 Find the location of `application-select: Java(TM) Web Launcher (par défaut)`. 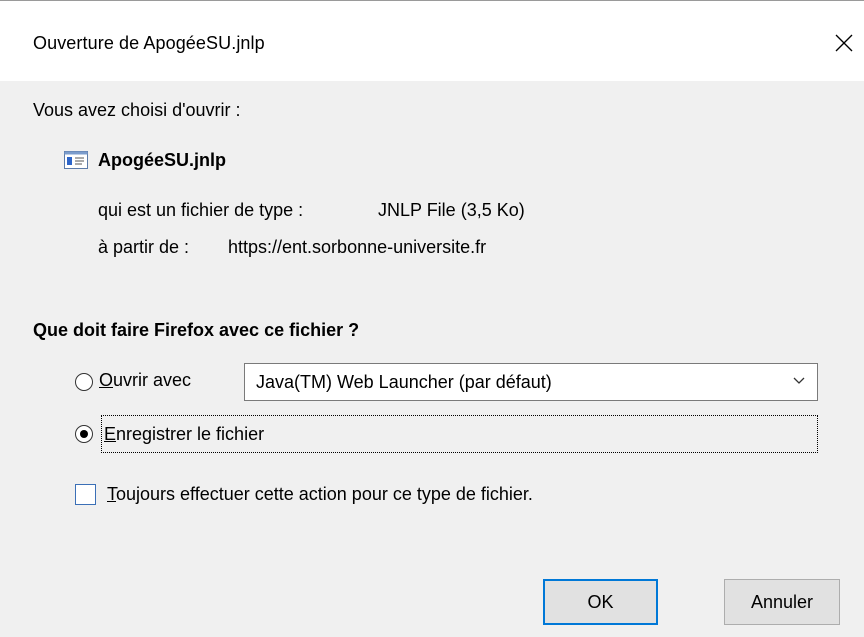

application-select: Java(TM) Web Launcher (par défaut) is located at coordinates (531, 382).